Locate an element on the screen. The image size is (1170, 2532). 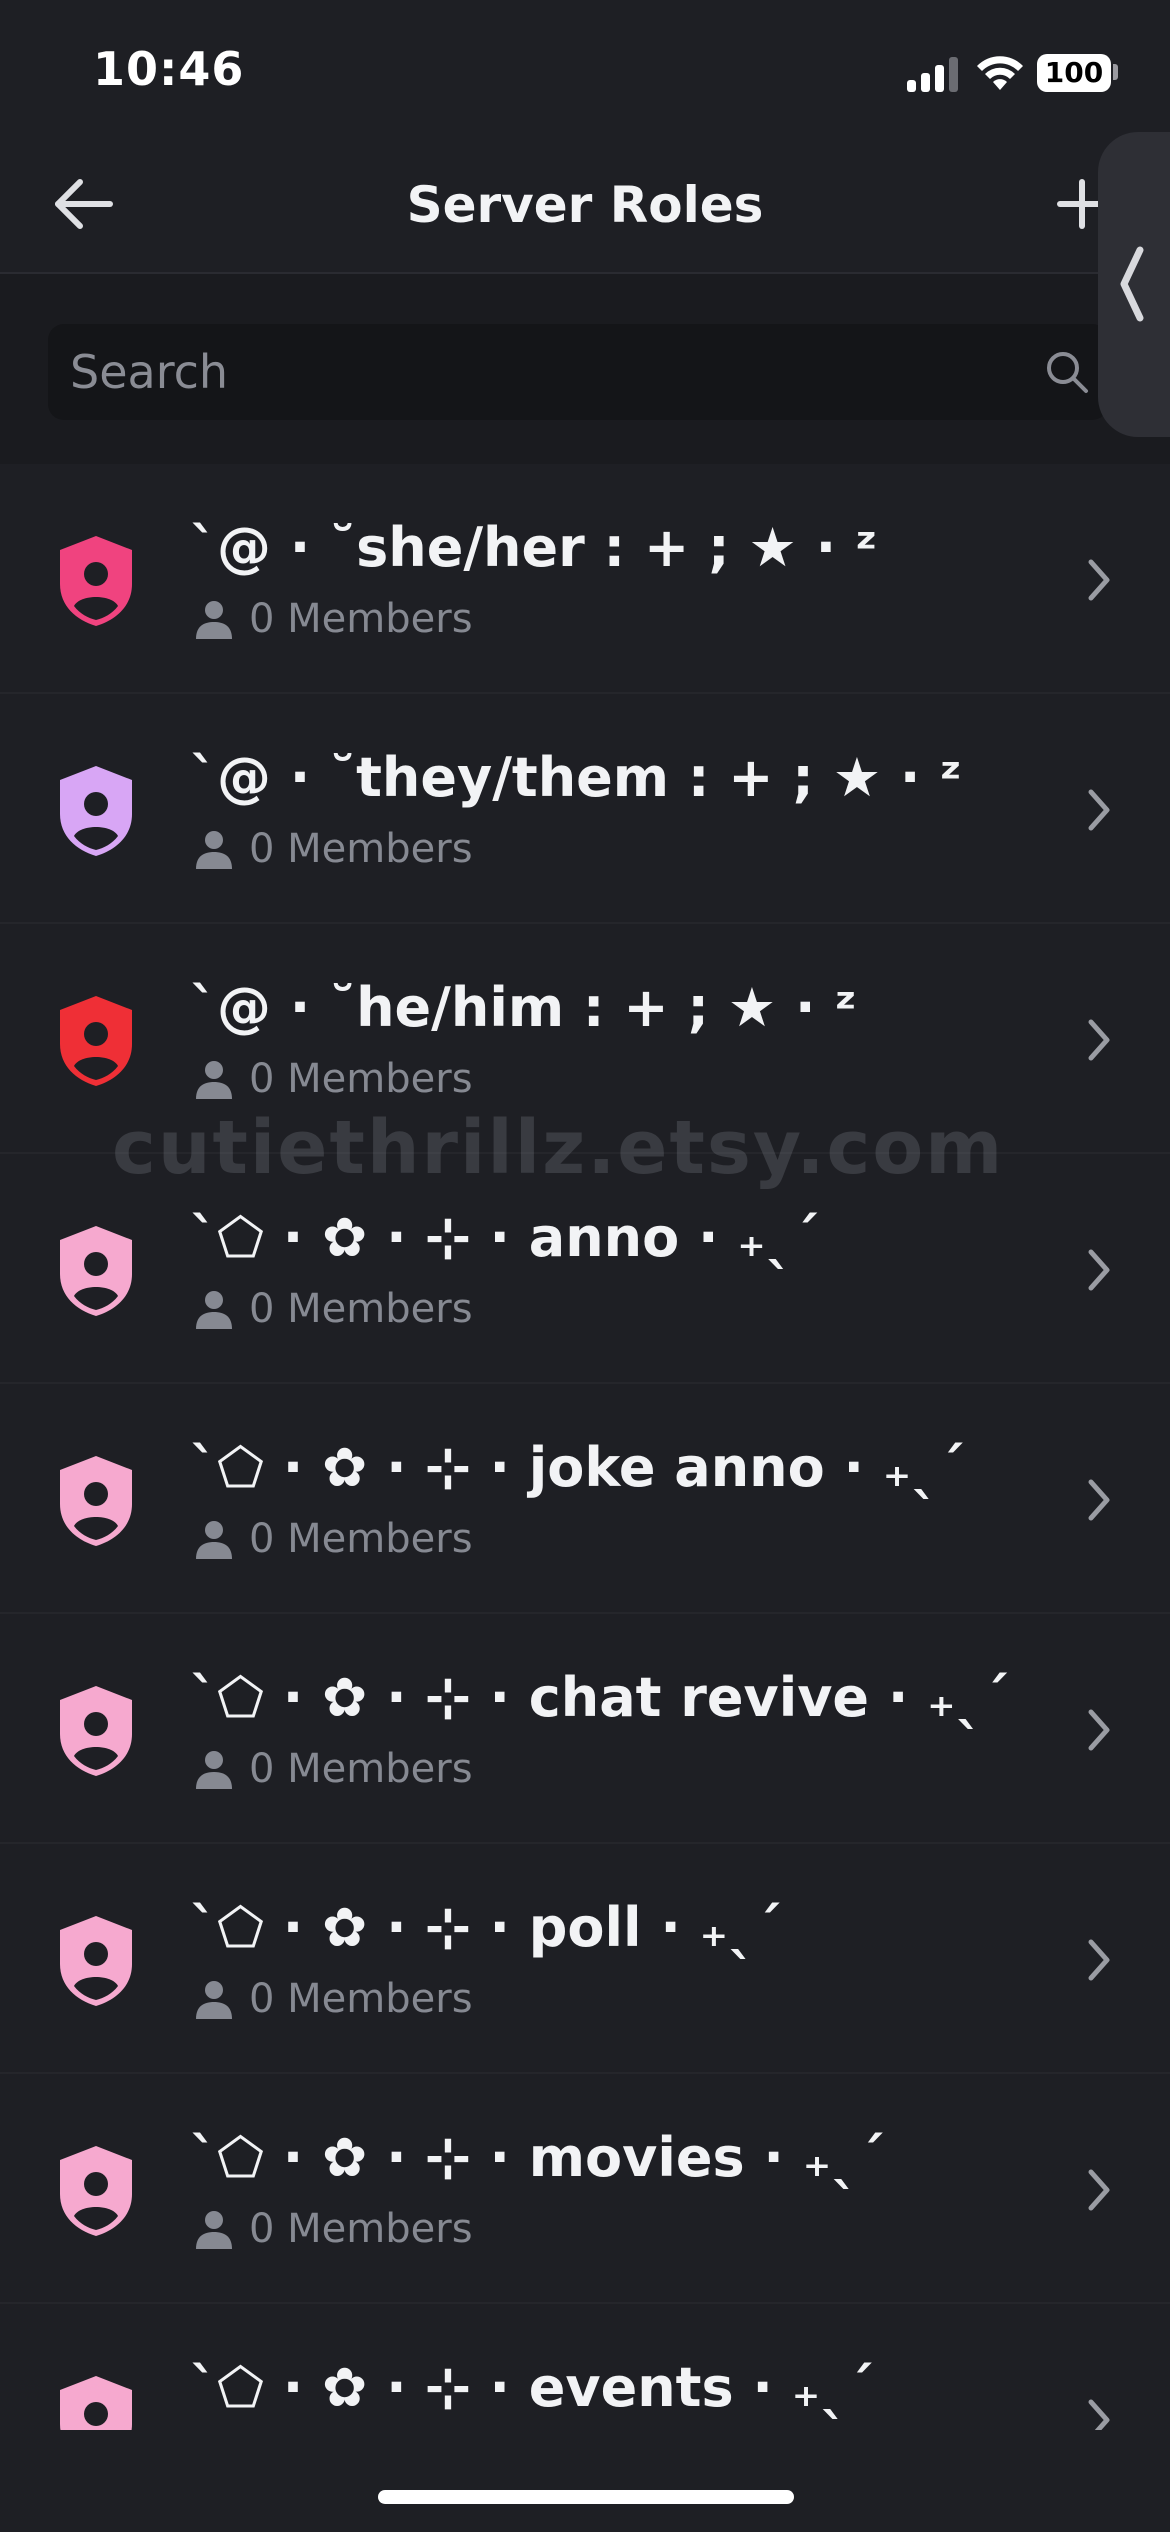
battery-indicator: 100 is located at coordinates (1074, 73).